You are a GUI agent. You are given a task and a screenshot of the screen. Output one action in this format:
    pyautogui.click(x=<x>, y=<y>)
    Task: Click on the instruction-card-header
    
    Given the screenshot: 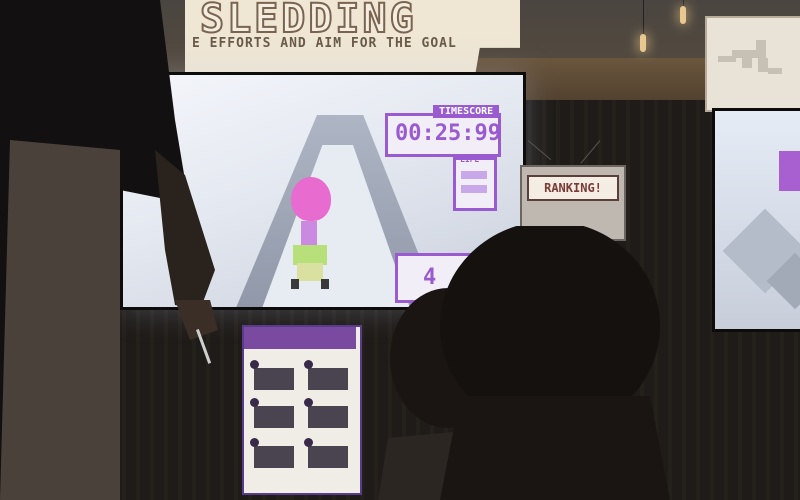 What is the action you would take?
    pyautogui.click(x=300, y=338)
    